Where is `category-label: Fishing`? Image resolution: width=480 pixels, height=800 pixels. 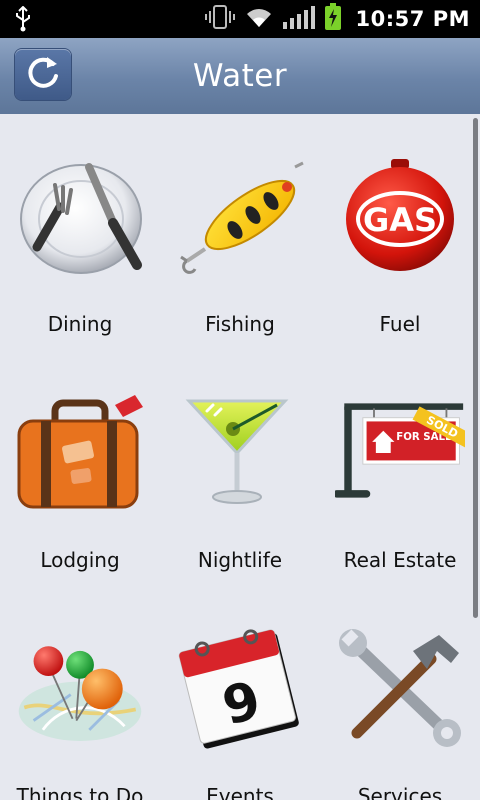 category-label: Fishing is located at coordinates (240, 324).